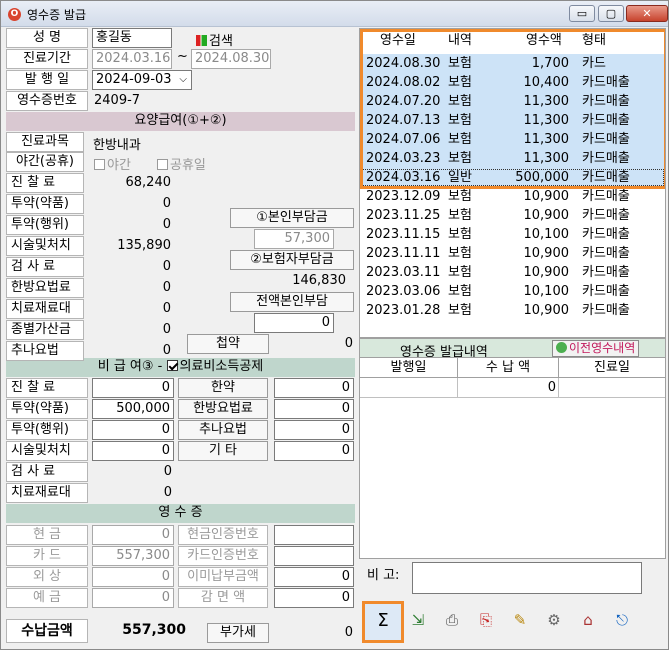  What do you see at coordinates (418, 620) in the screenshot?
I see `export-icon: ⇲` at bounding box center [418, 620].